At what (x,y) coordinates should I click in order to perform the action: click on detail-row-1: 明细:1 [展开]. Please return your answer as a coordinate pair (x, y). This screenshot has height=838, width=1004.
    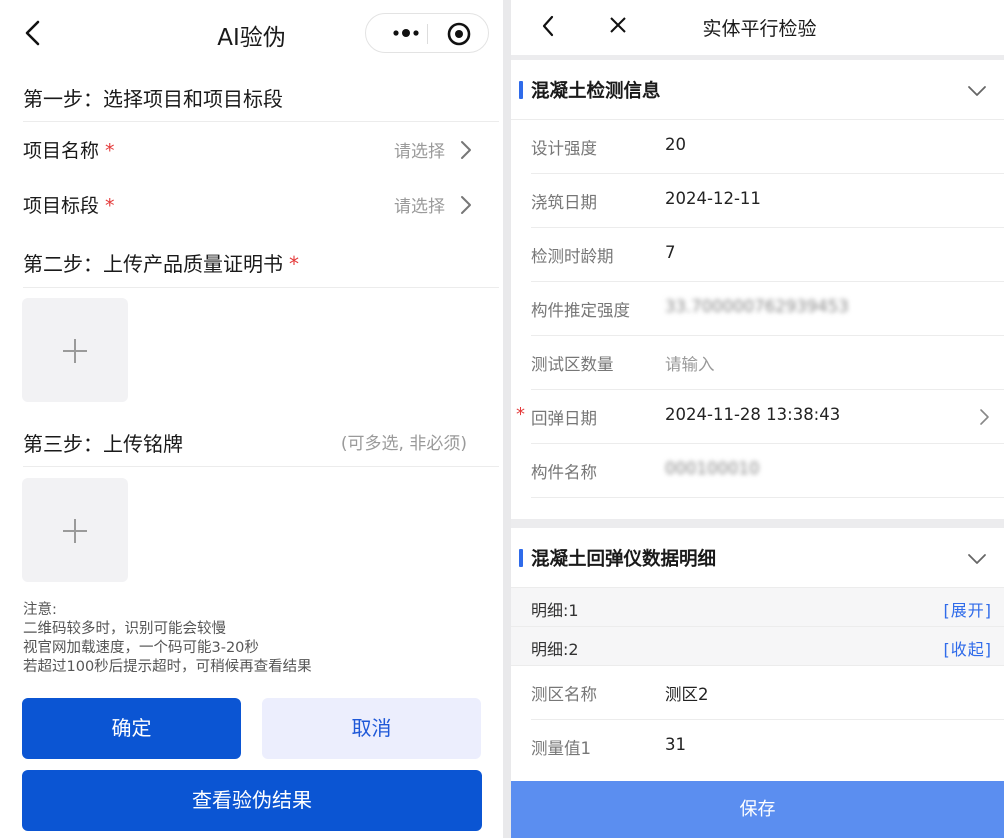
    Looking at the image, I should click on (757, 607).